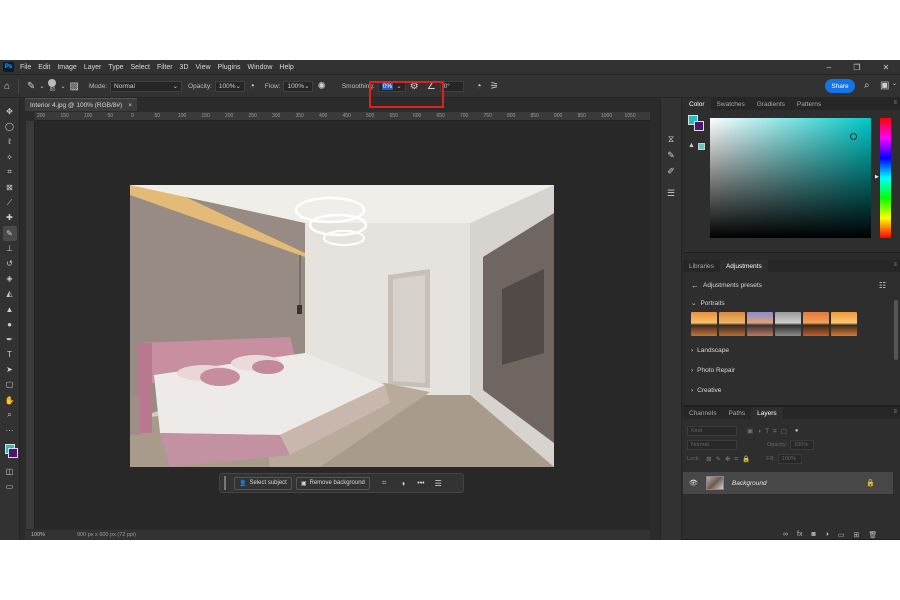 This screenshot has height=600, width=900. Describe the element at coordinates (769, 431) in the screenshot. I see `layer-filter-icons: ▣◑T⌗▢` at that location.